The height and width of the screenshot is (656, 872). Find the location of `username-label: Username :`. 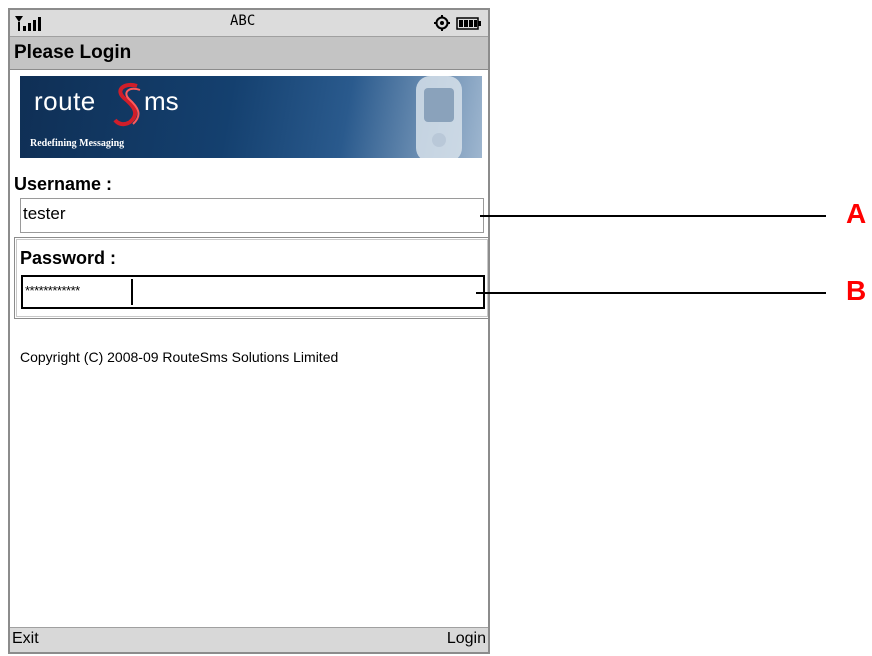

username-label: Username : is located at coordinates (63, 184).